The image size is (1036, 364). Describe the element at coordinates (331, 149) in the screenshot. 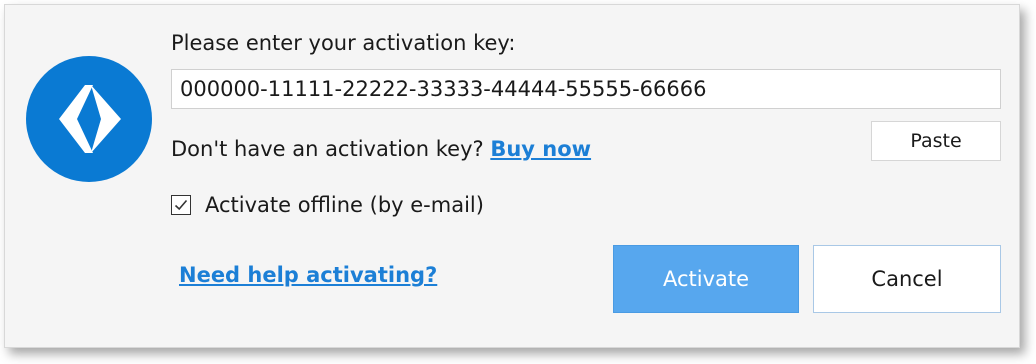

I see `no-key-text: Don't have an activation key?` at that location.